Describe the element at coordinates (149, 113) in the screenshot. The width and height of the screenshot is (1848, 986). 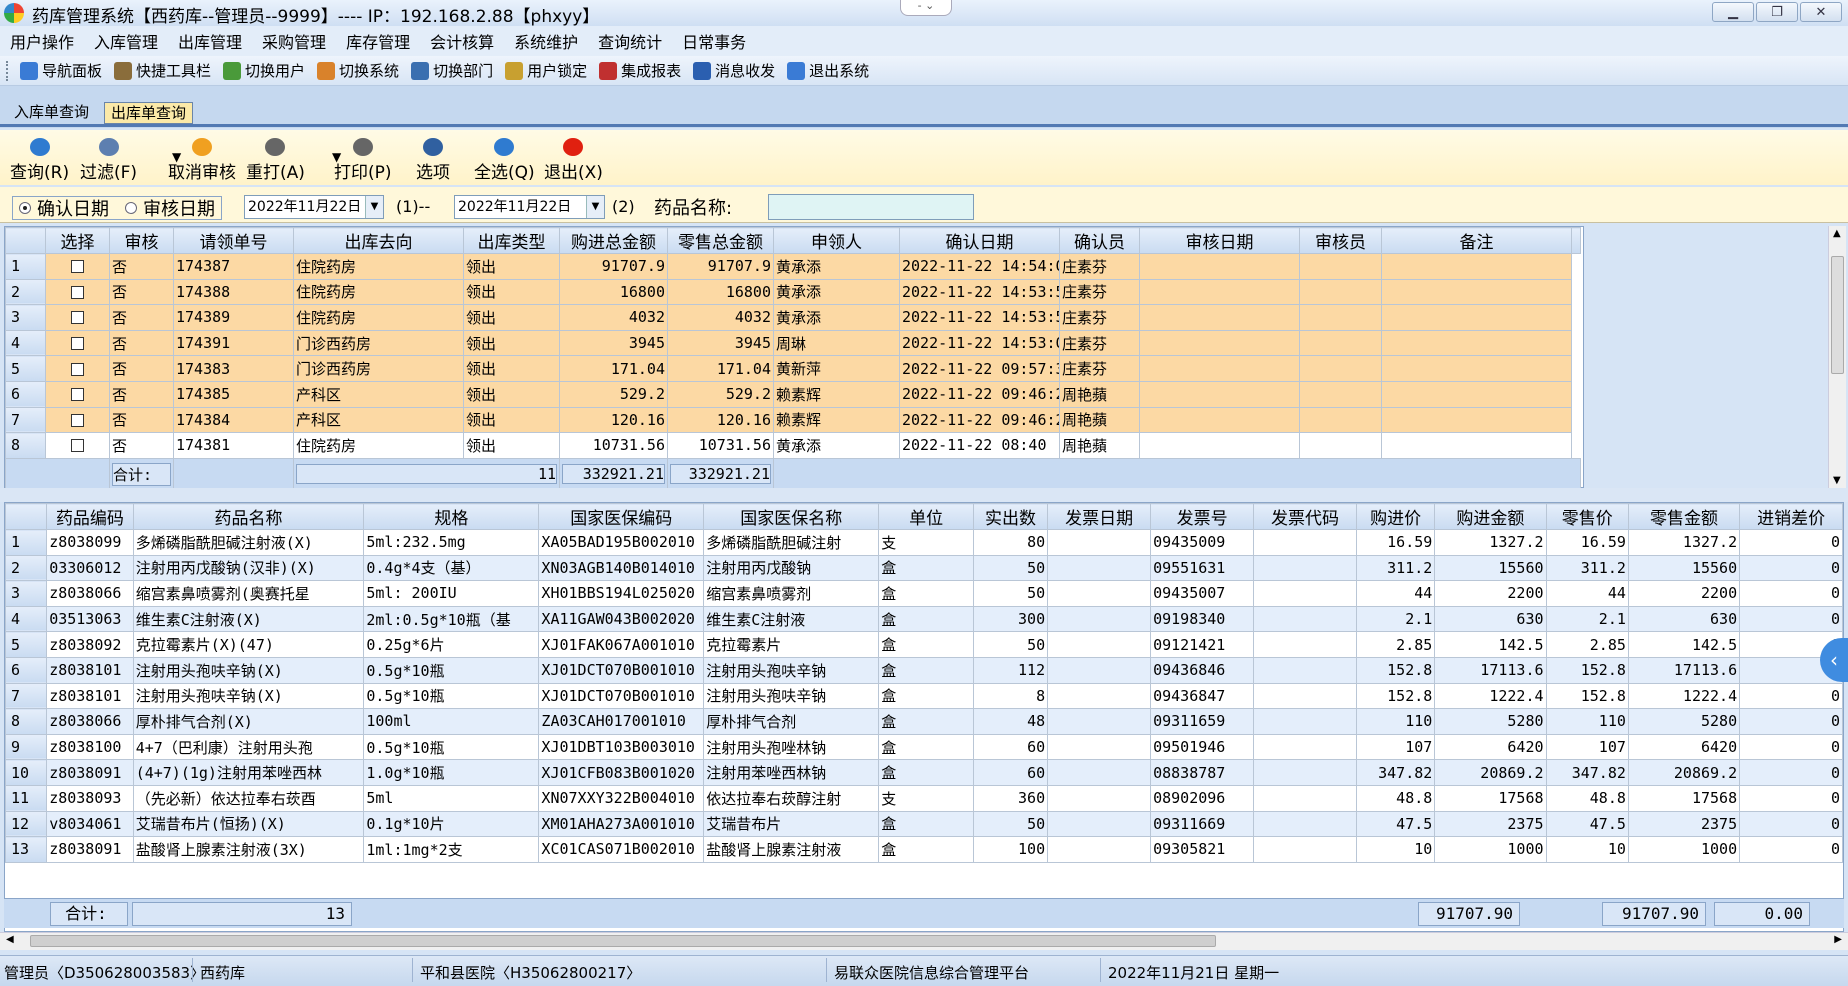
I see `tab-outbound-query: 出库单查询` at that location.